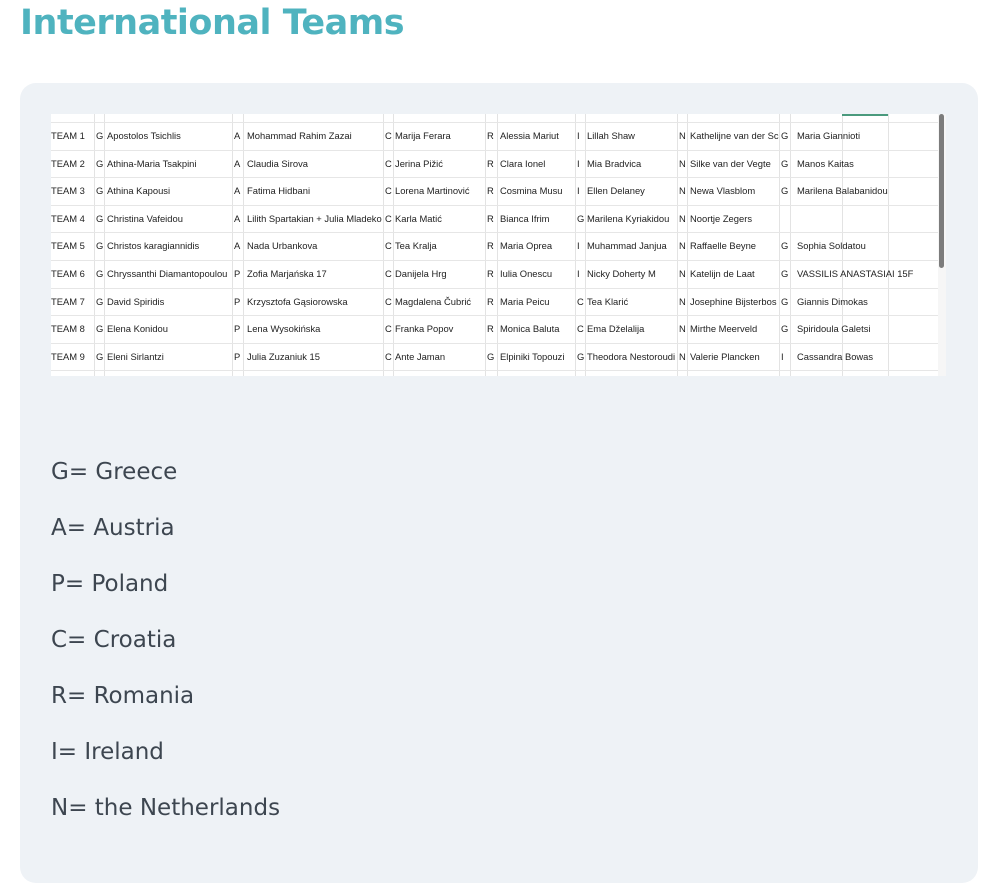 Image resolution: width=986 pixels, height=883 pixels. Describe the element at coordinates (730, 163) in the screenshot. I see `member-name-cell: Silke van der Vegte` at that location.